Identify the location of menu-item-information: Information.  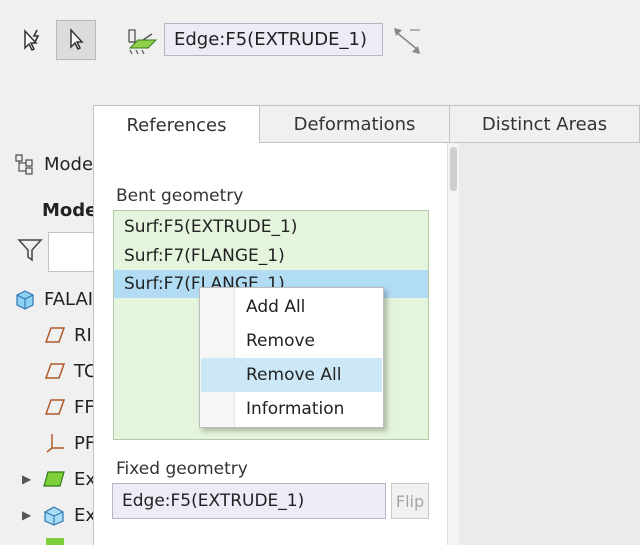
(291, 409).